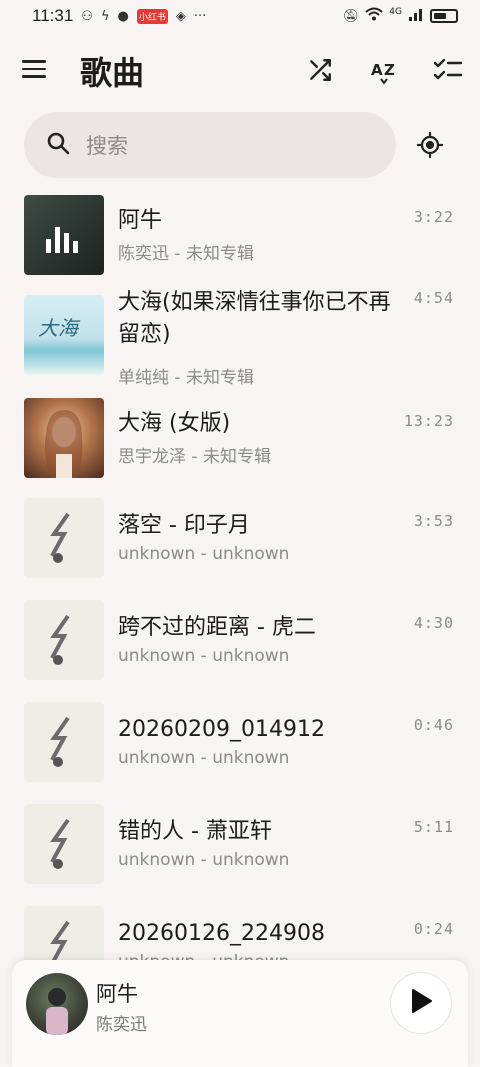 This screenshot has height=1067, width=480. What do you see at coordinates (240, 747) in the screenshot?
I see `song-row: 20260209_014912 unknown - unknown 0:46` at bounding box center [240, 747].